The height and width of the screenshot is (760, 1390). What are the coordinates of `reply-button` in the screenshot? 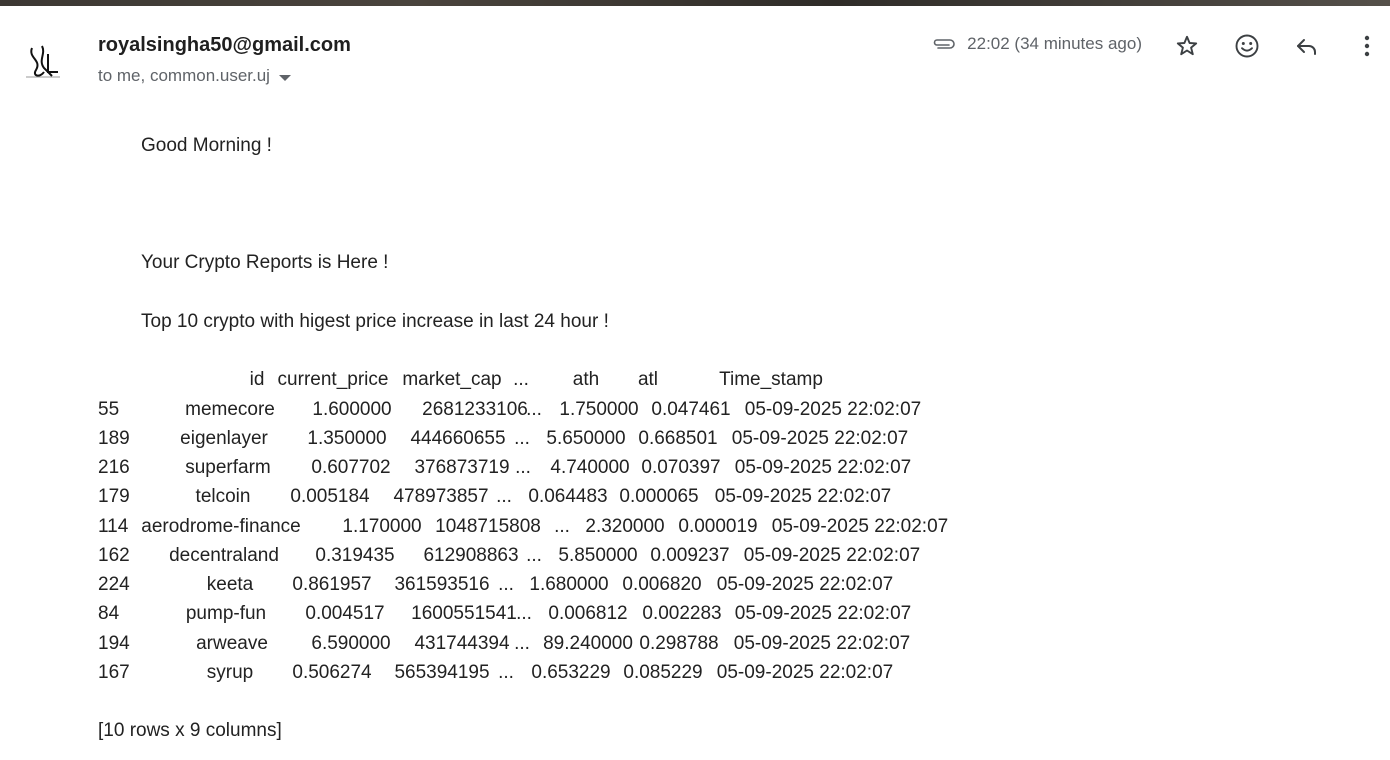 It's located at (1307, 46).